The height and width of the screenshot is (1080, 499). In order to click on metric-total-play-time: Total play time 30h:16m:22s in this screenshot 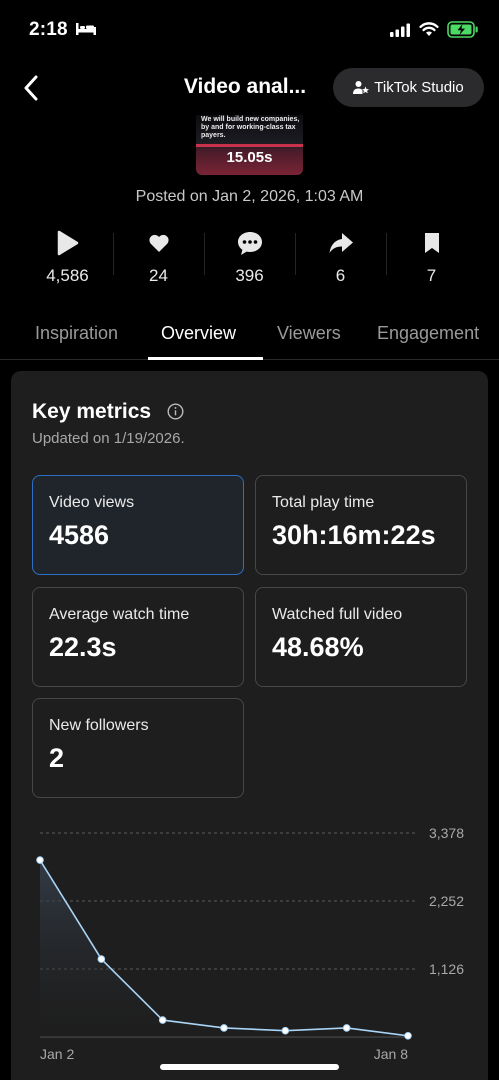, I will do `click(361, 525)`.